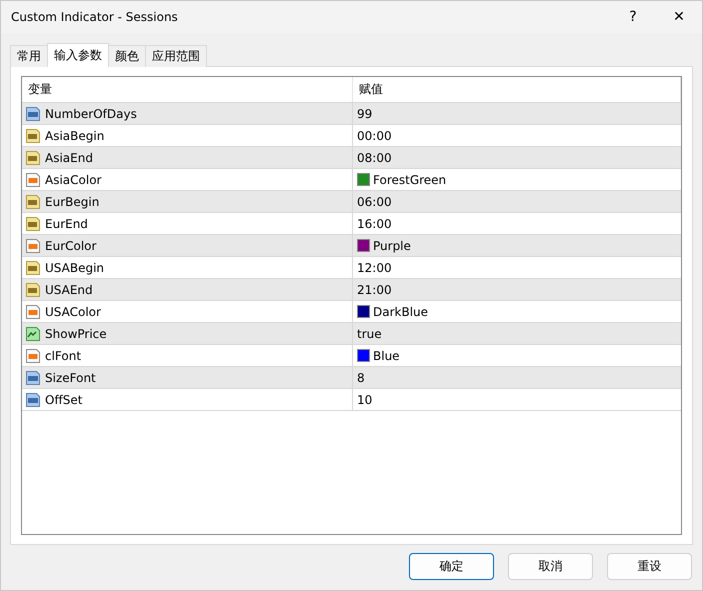 Image resolution: width=703 pixels, height=591 pixels. Describe the element at coordinates (374, 267) in the screenshot. I see `parameter-value: 12:00` at that location.